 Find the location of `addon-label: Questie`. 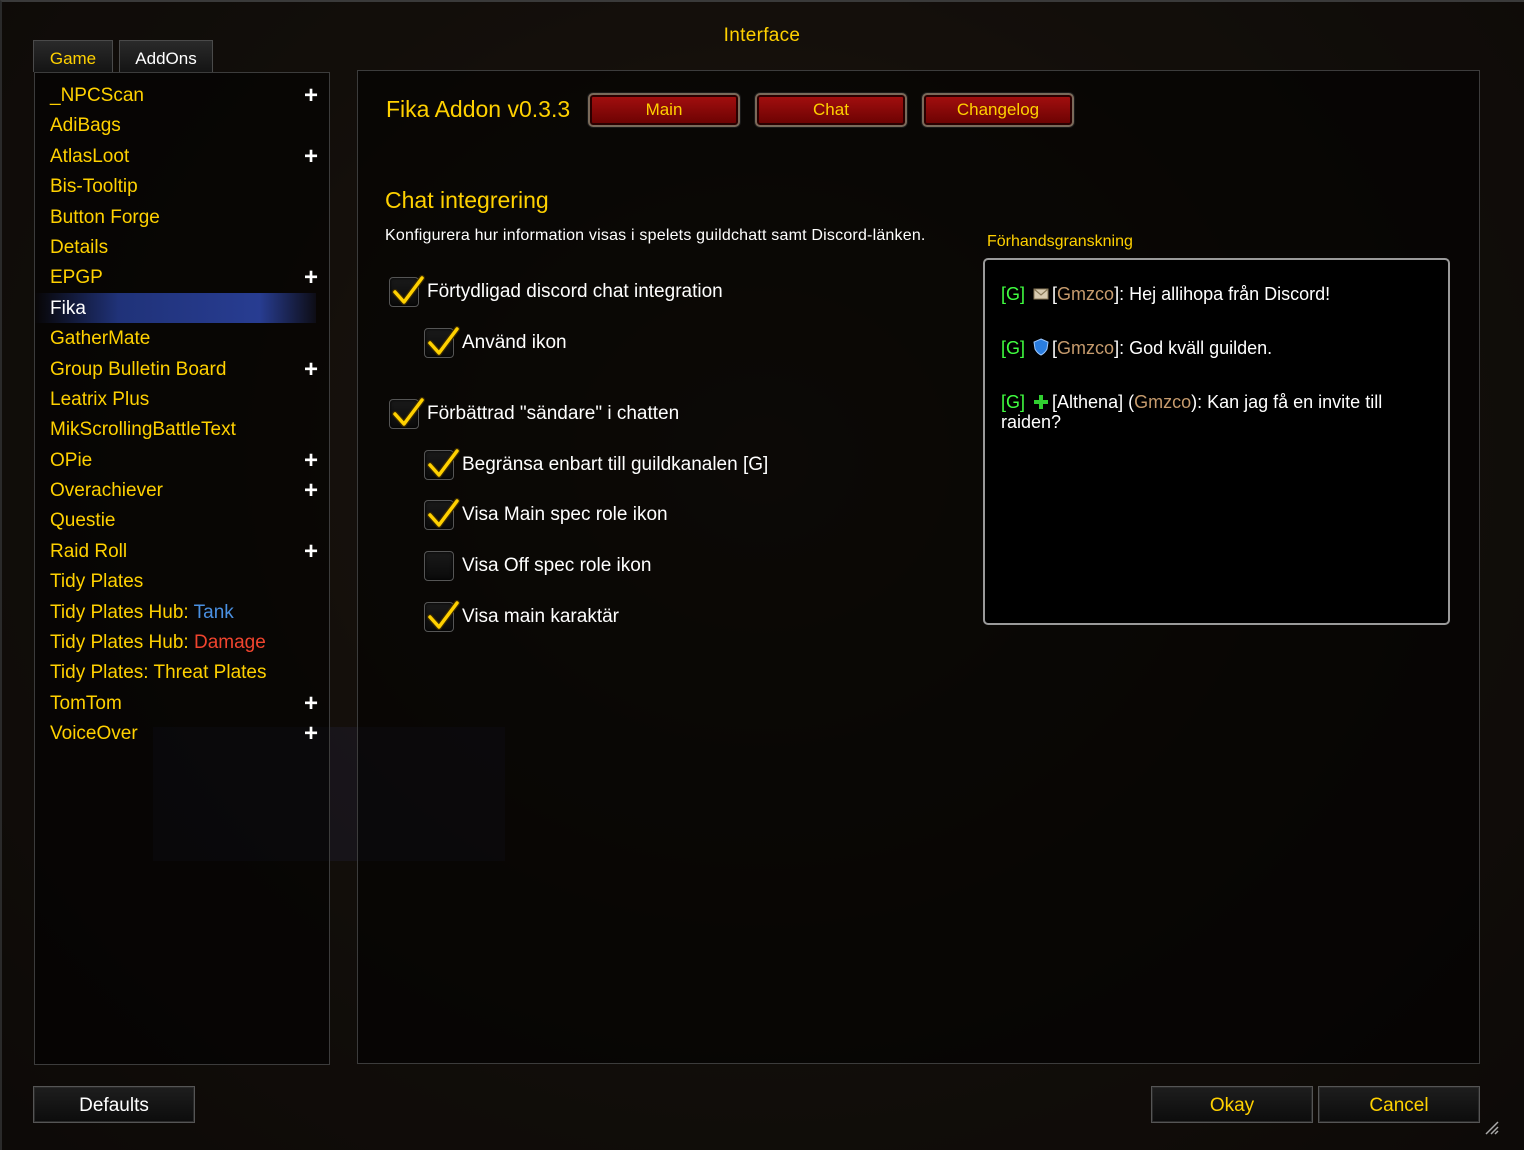

addon-label: Questie is located at coordinates (83, 521).